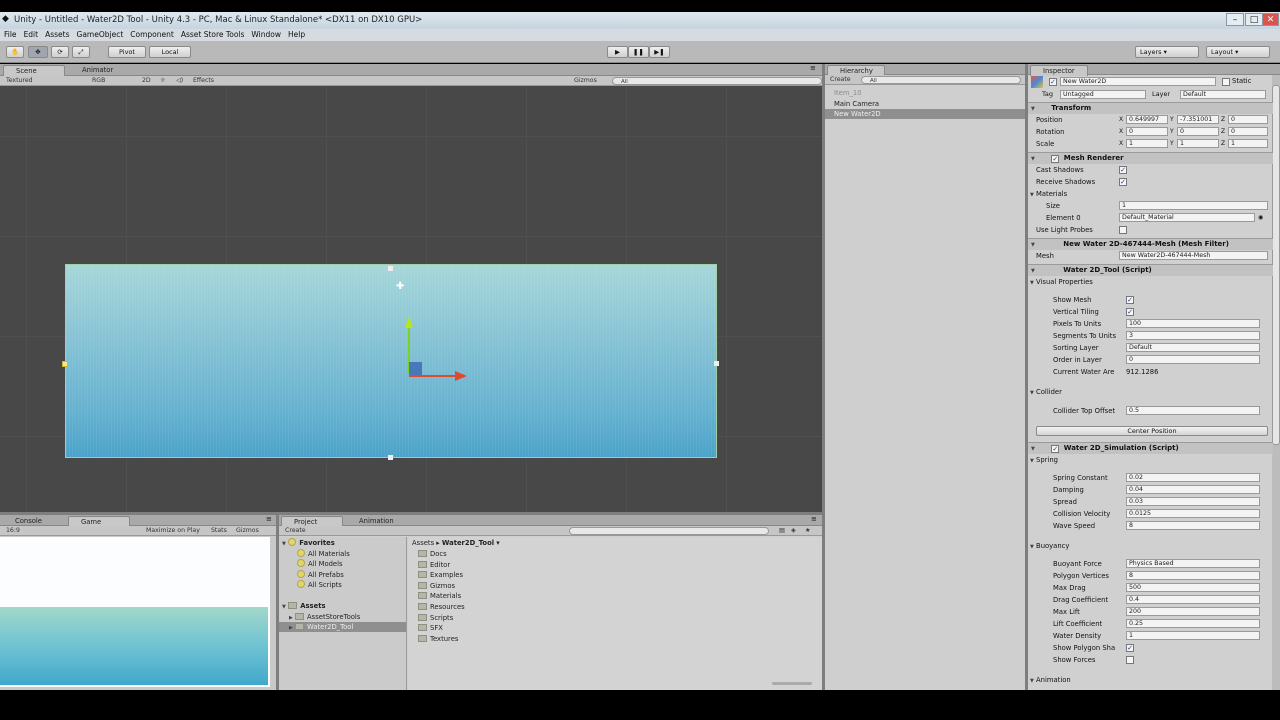 This screenshot has height=720, width=1280. I want to click on project-search-input, so click(669, 531).